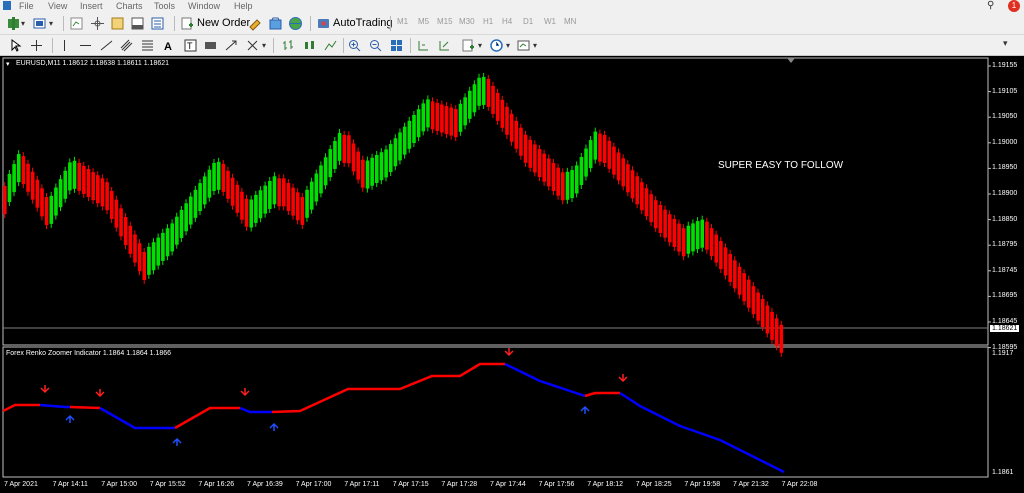  What do you see at coordinates (508, 484) in the screenshot?
I see `time-label: 7 Apr 17:44` at bounding box center [508, 484].